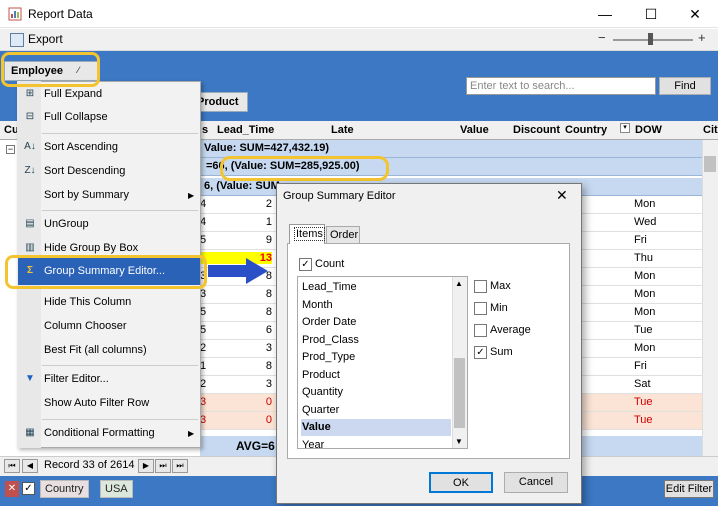 The width and height of the screenshot is (718, 506). I want to click on field-list-item: Quarter, so click(376, 410).